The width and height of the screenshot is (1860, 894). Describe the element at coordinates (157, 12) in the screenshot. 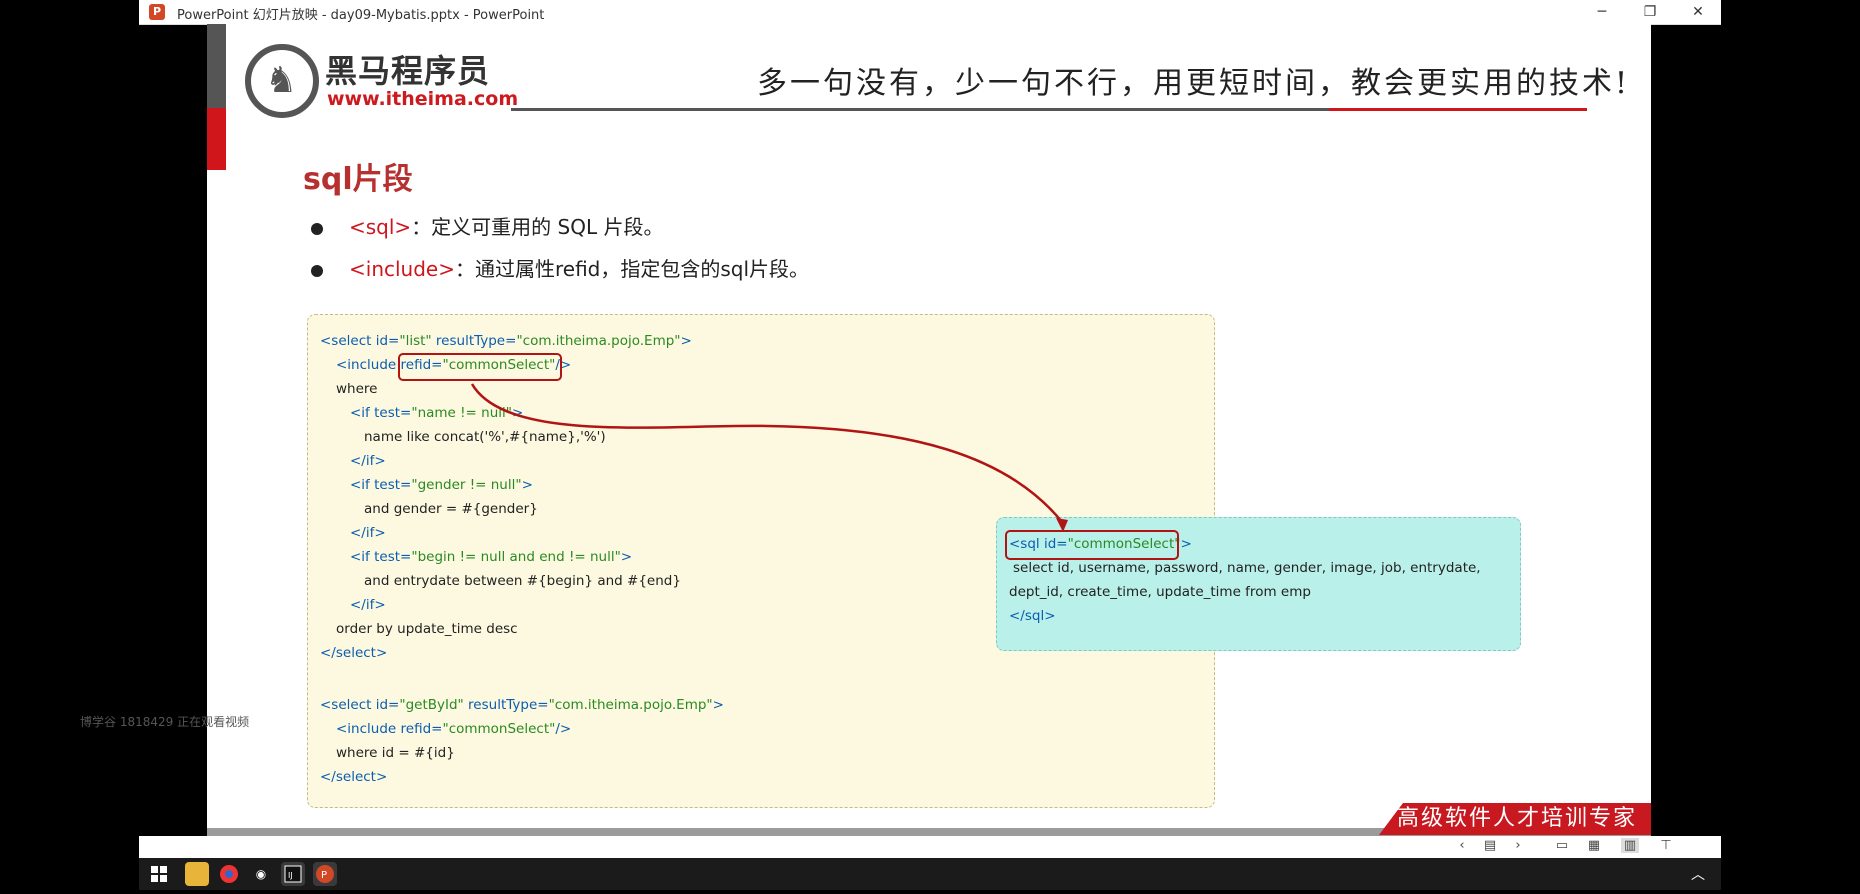

I see `powerpoint-app-icon: P` at that location.